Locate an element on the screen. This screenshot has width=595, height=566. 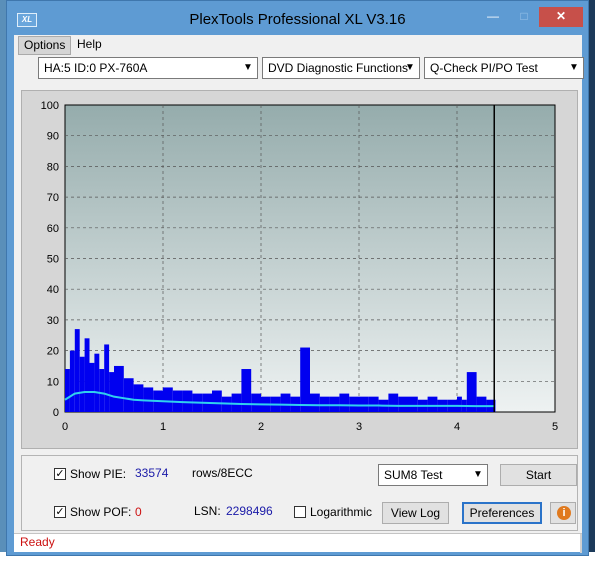
x-tick-label: 3 is located at coordinates (359, 427).